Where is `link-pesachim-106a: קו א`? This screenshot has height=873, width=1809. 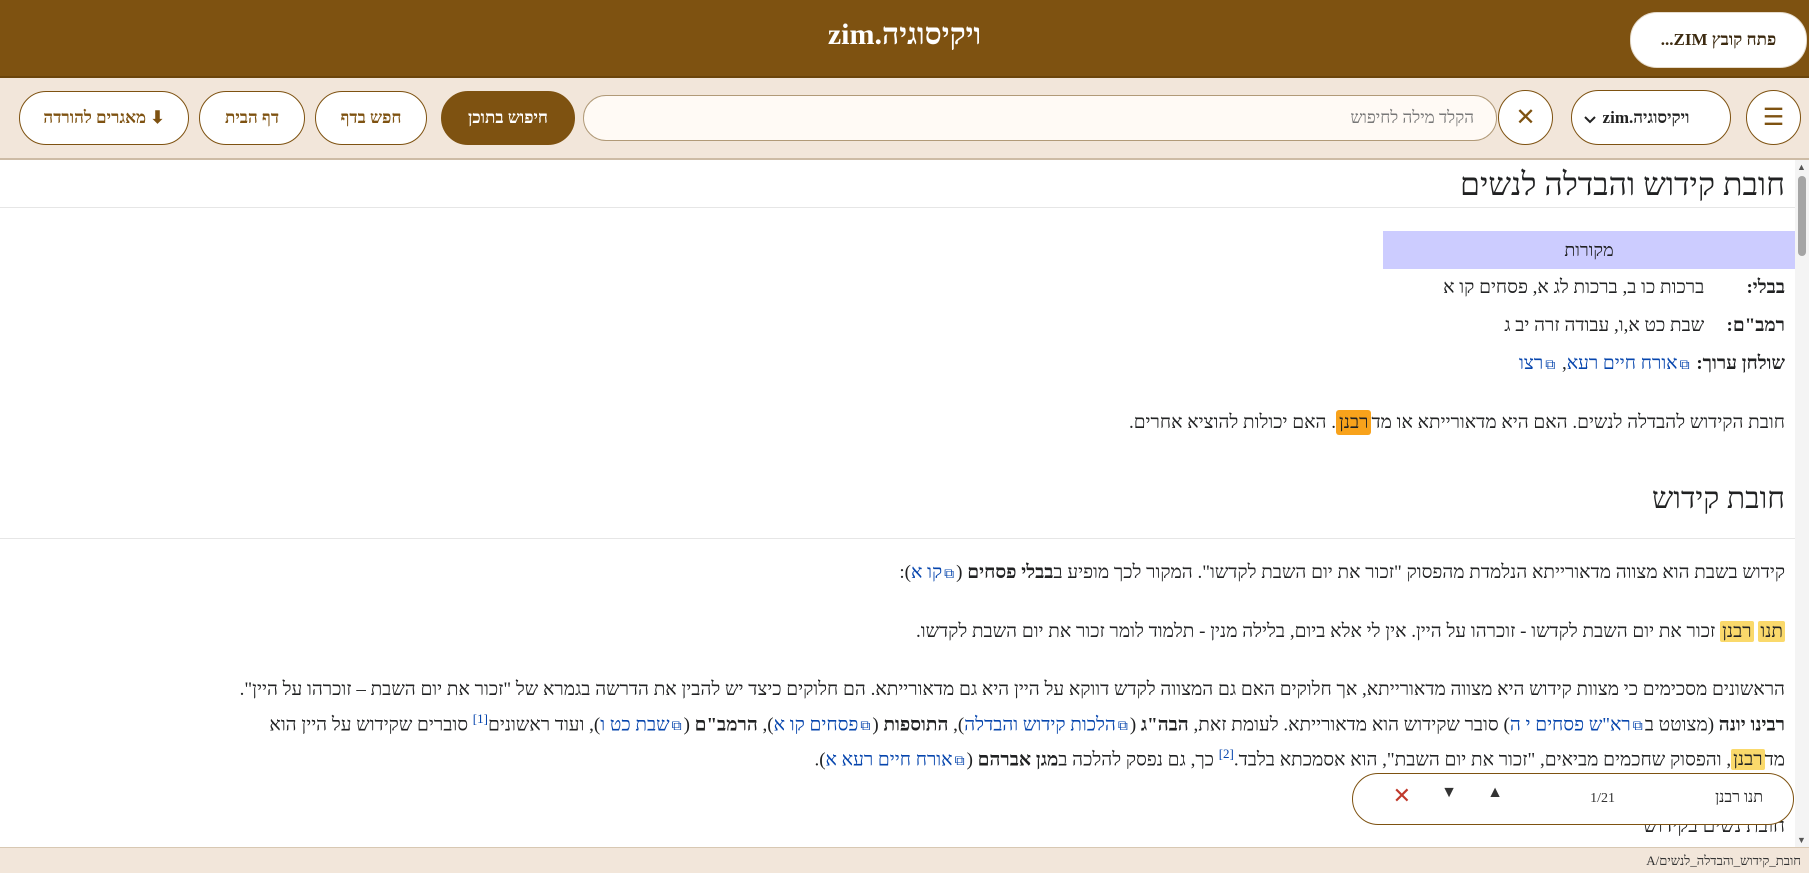 link-pesachim-106a: קו א is located at coordinates (926, 572).